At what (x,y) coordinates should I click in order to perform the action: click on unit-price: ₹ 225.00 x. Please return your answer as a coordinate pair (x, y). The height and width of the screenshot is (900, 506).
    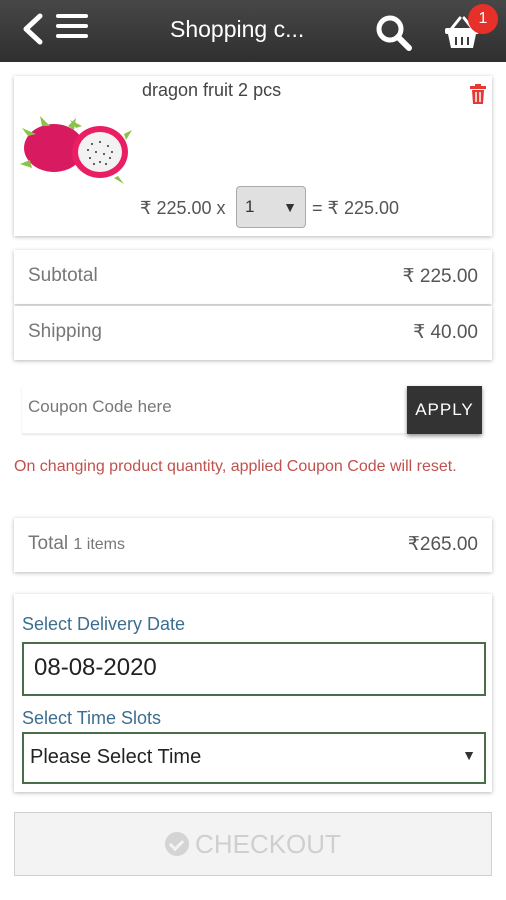
    Looking at the image, I should click on (183, 208).